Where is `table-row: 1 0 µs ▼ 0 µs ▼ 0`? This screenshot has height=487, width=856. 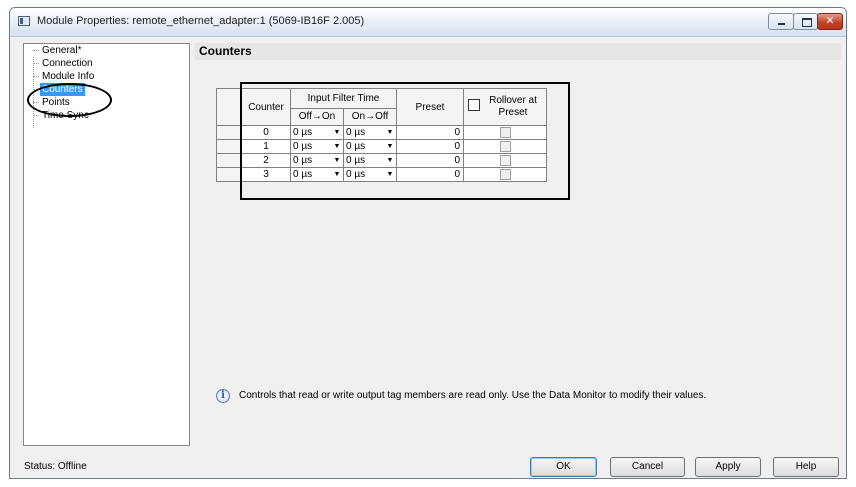 table-row: 1 0 µs ▼ 0 µs ▼ 0 is located at coordinates (381, 146).